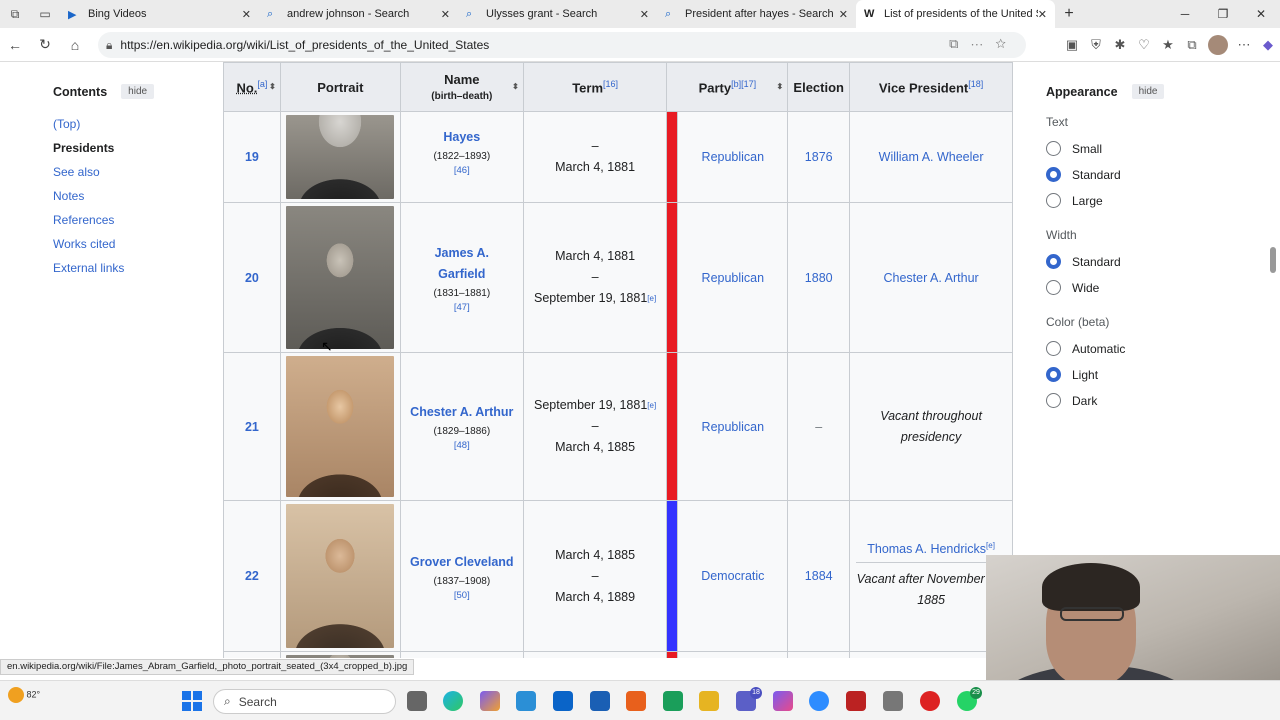 The image size is (1280, 720). I want to click on portrait-cleveland, so click(340, 576).